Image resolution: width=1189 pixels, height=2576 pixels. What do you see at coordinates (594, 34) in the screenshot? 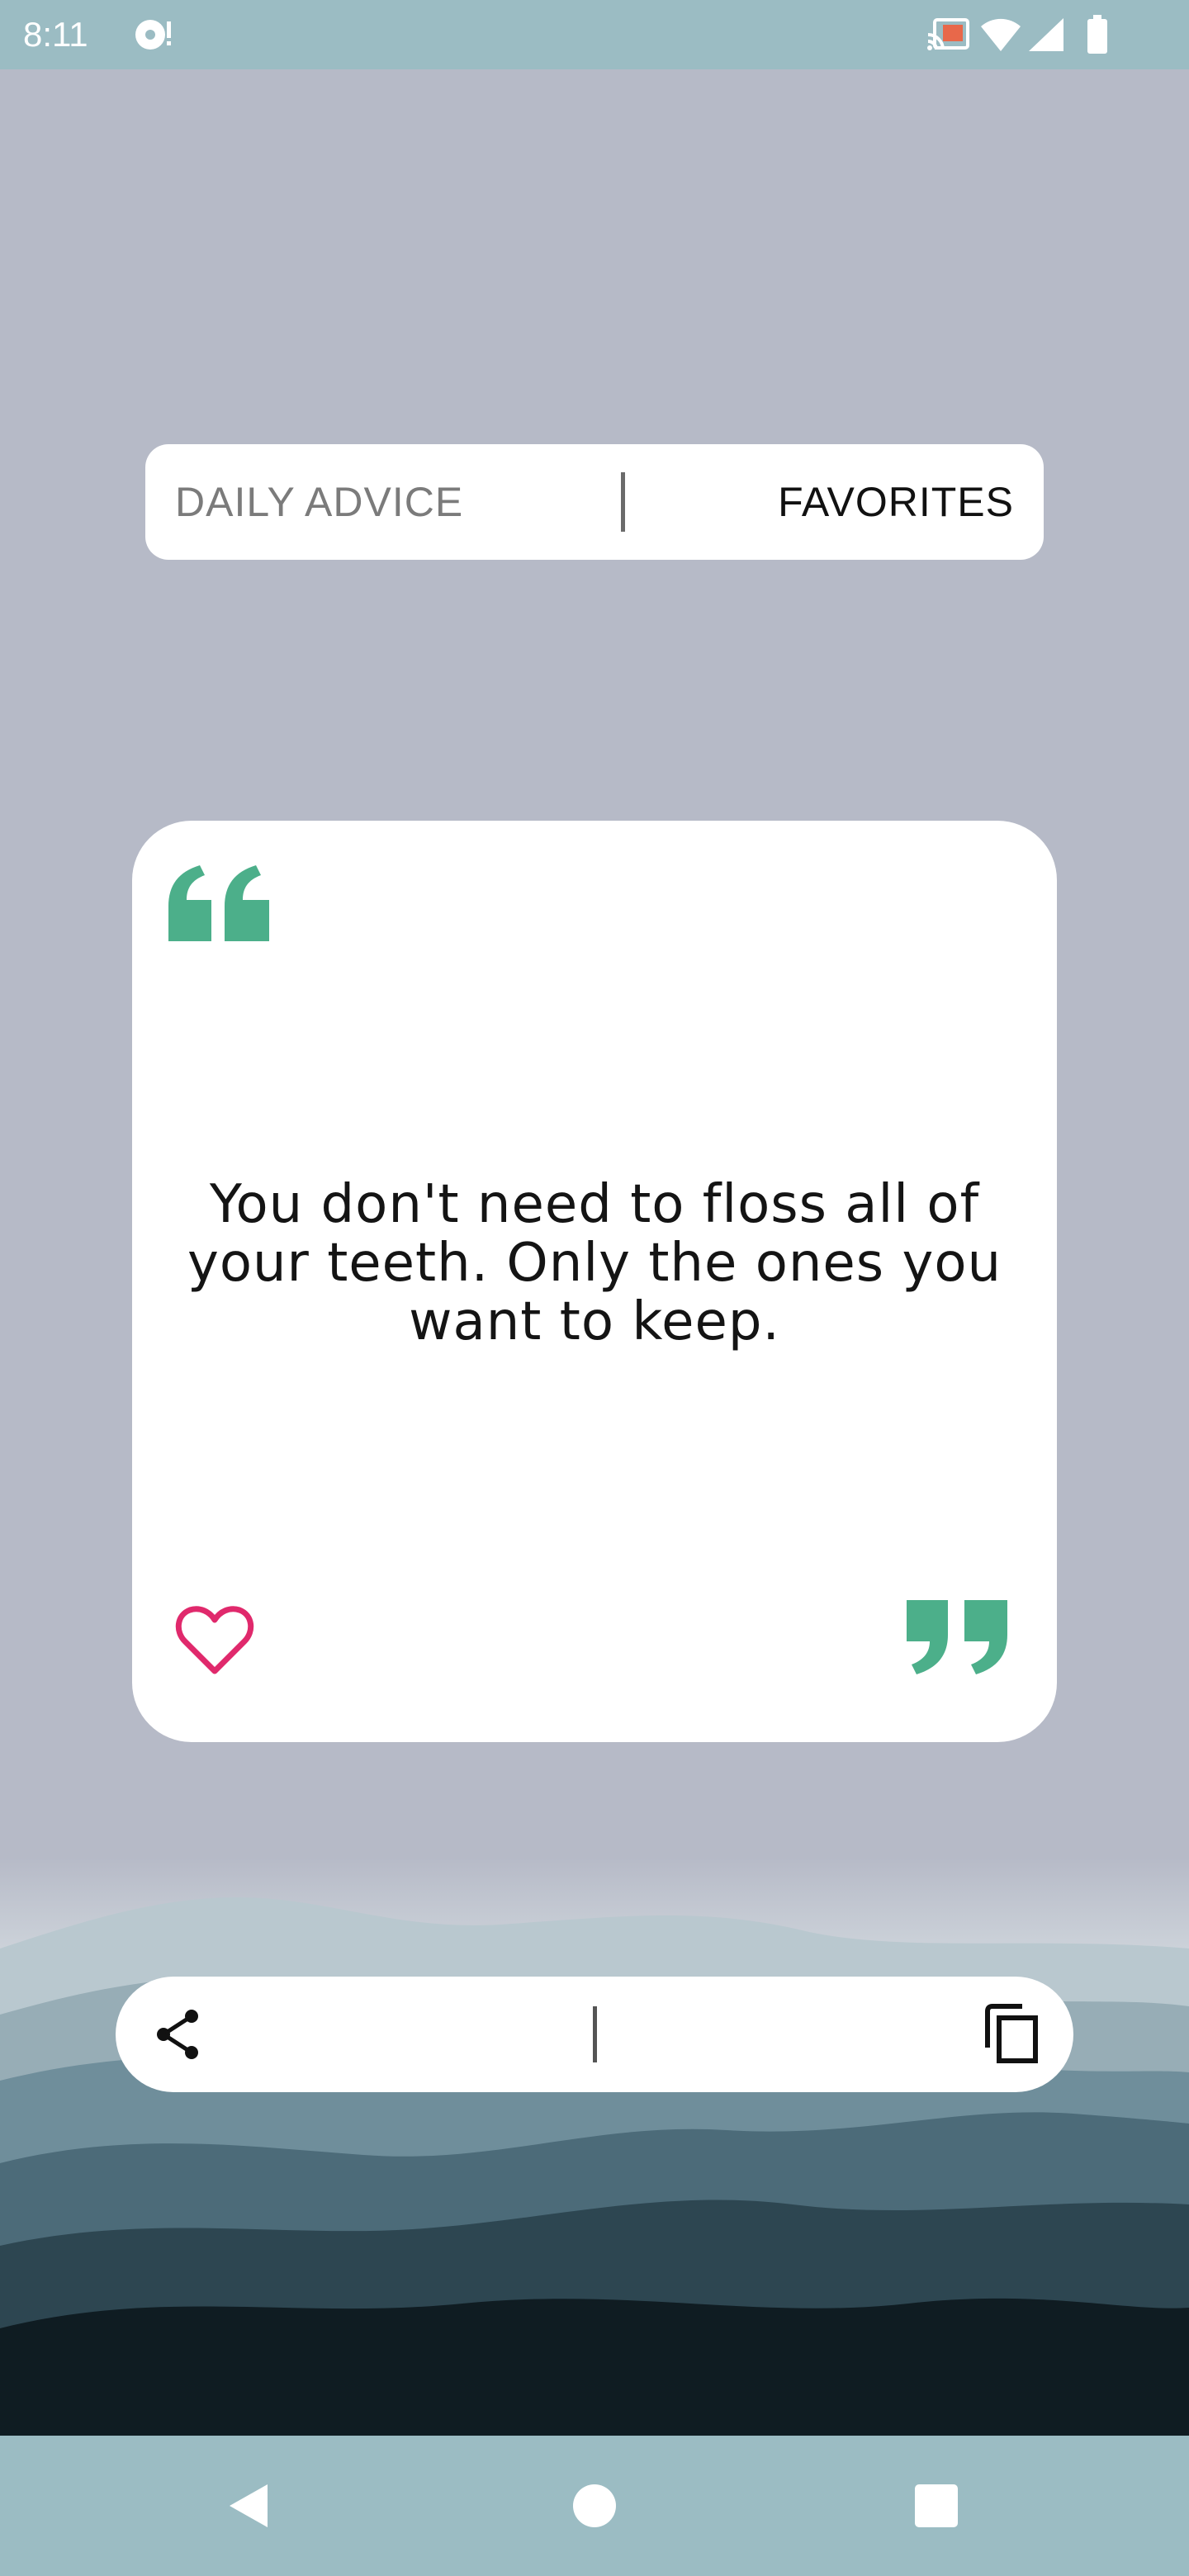
I see `status-bar: 8:11` at bounding box center [594, 34].